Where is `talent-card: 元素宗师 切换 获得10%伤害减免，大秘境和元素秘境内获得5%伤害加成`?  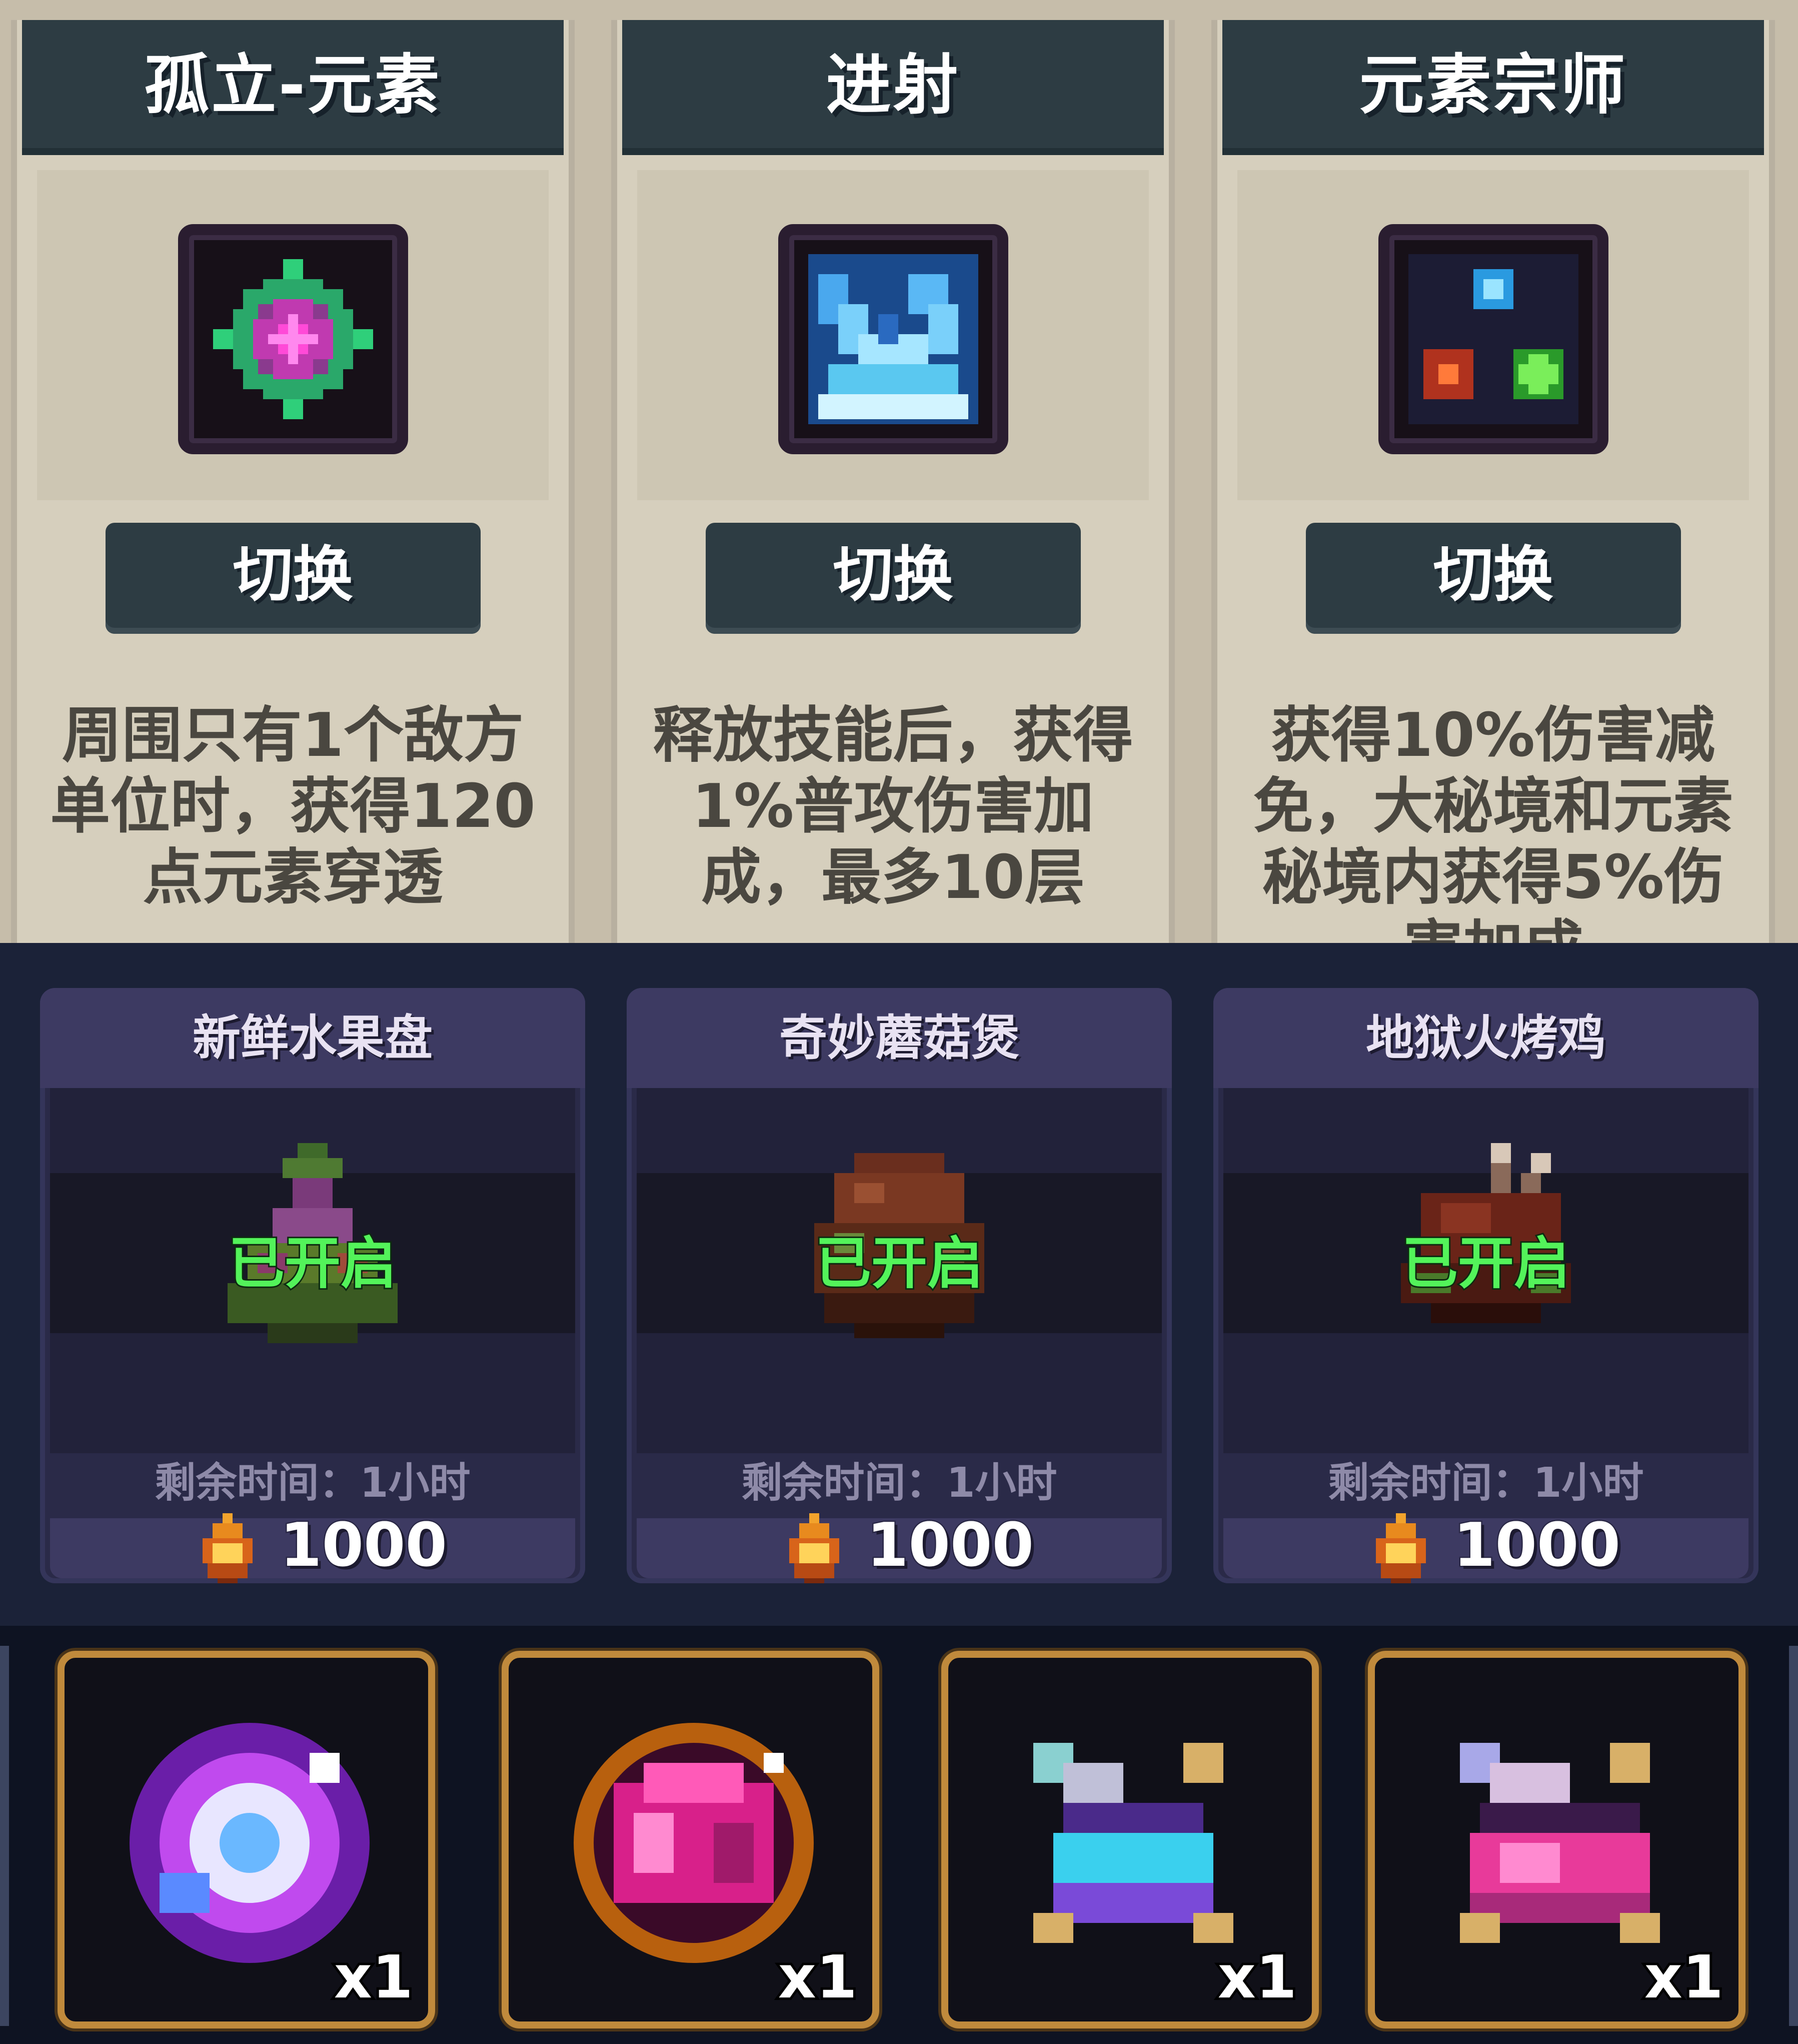
talent-card: 元素宗师 切换 获得10%伤害减免，大秘境和元素秘境内获得5%伤害加成 is located at coordinates (1493, 501).